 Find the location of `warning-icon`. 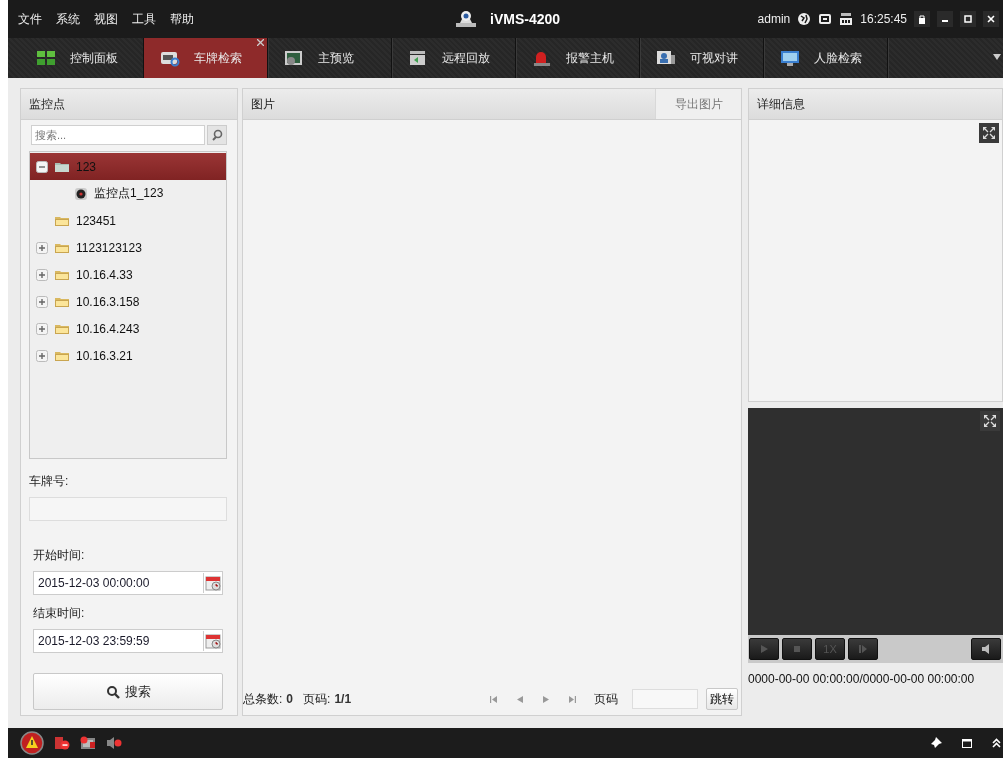

warning-icon is located at coordinates (32, 743).